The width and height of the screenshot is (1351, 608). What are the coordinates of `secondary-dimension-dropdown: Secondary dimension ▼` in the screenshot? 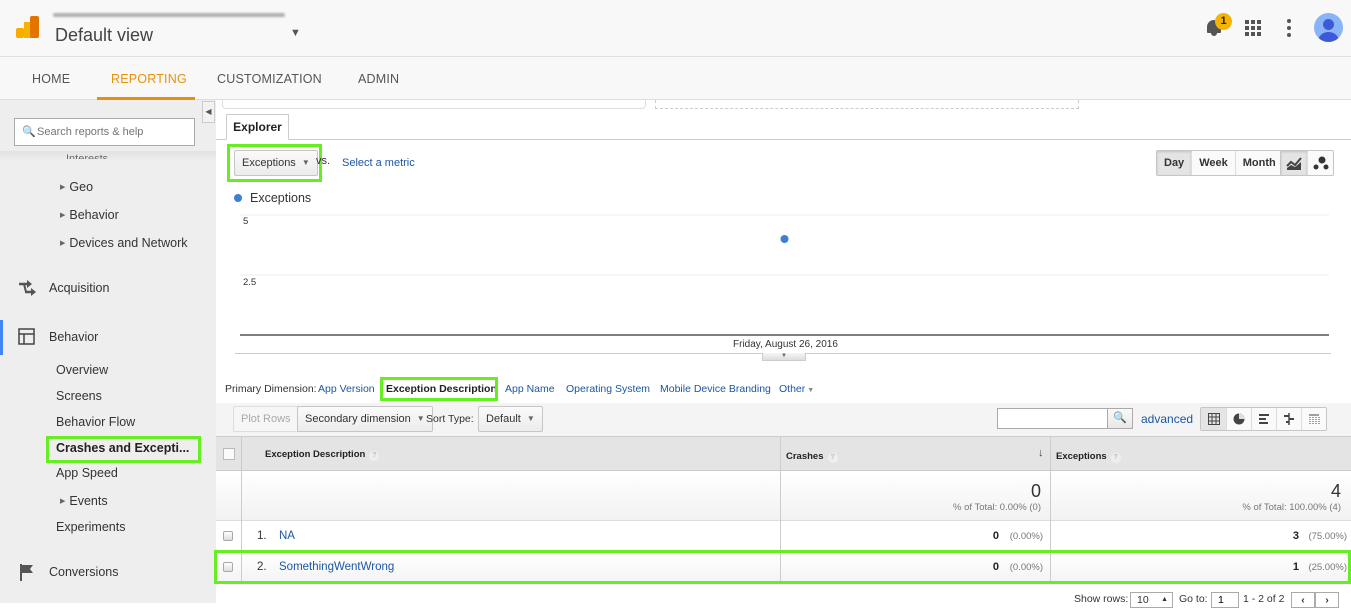 It's located at (365, 419).